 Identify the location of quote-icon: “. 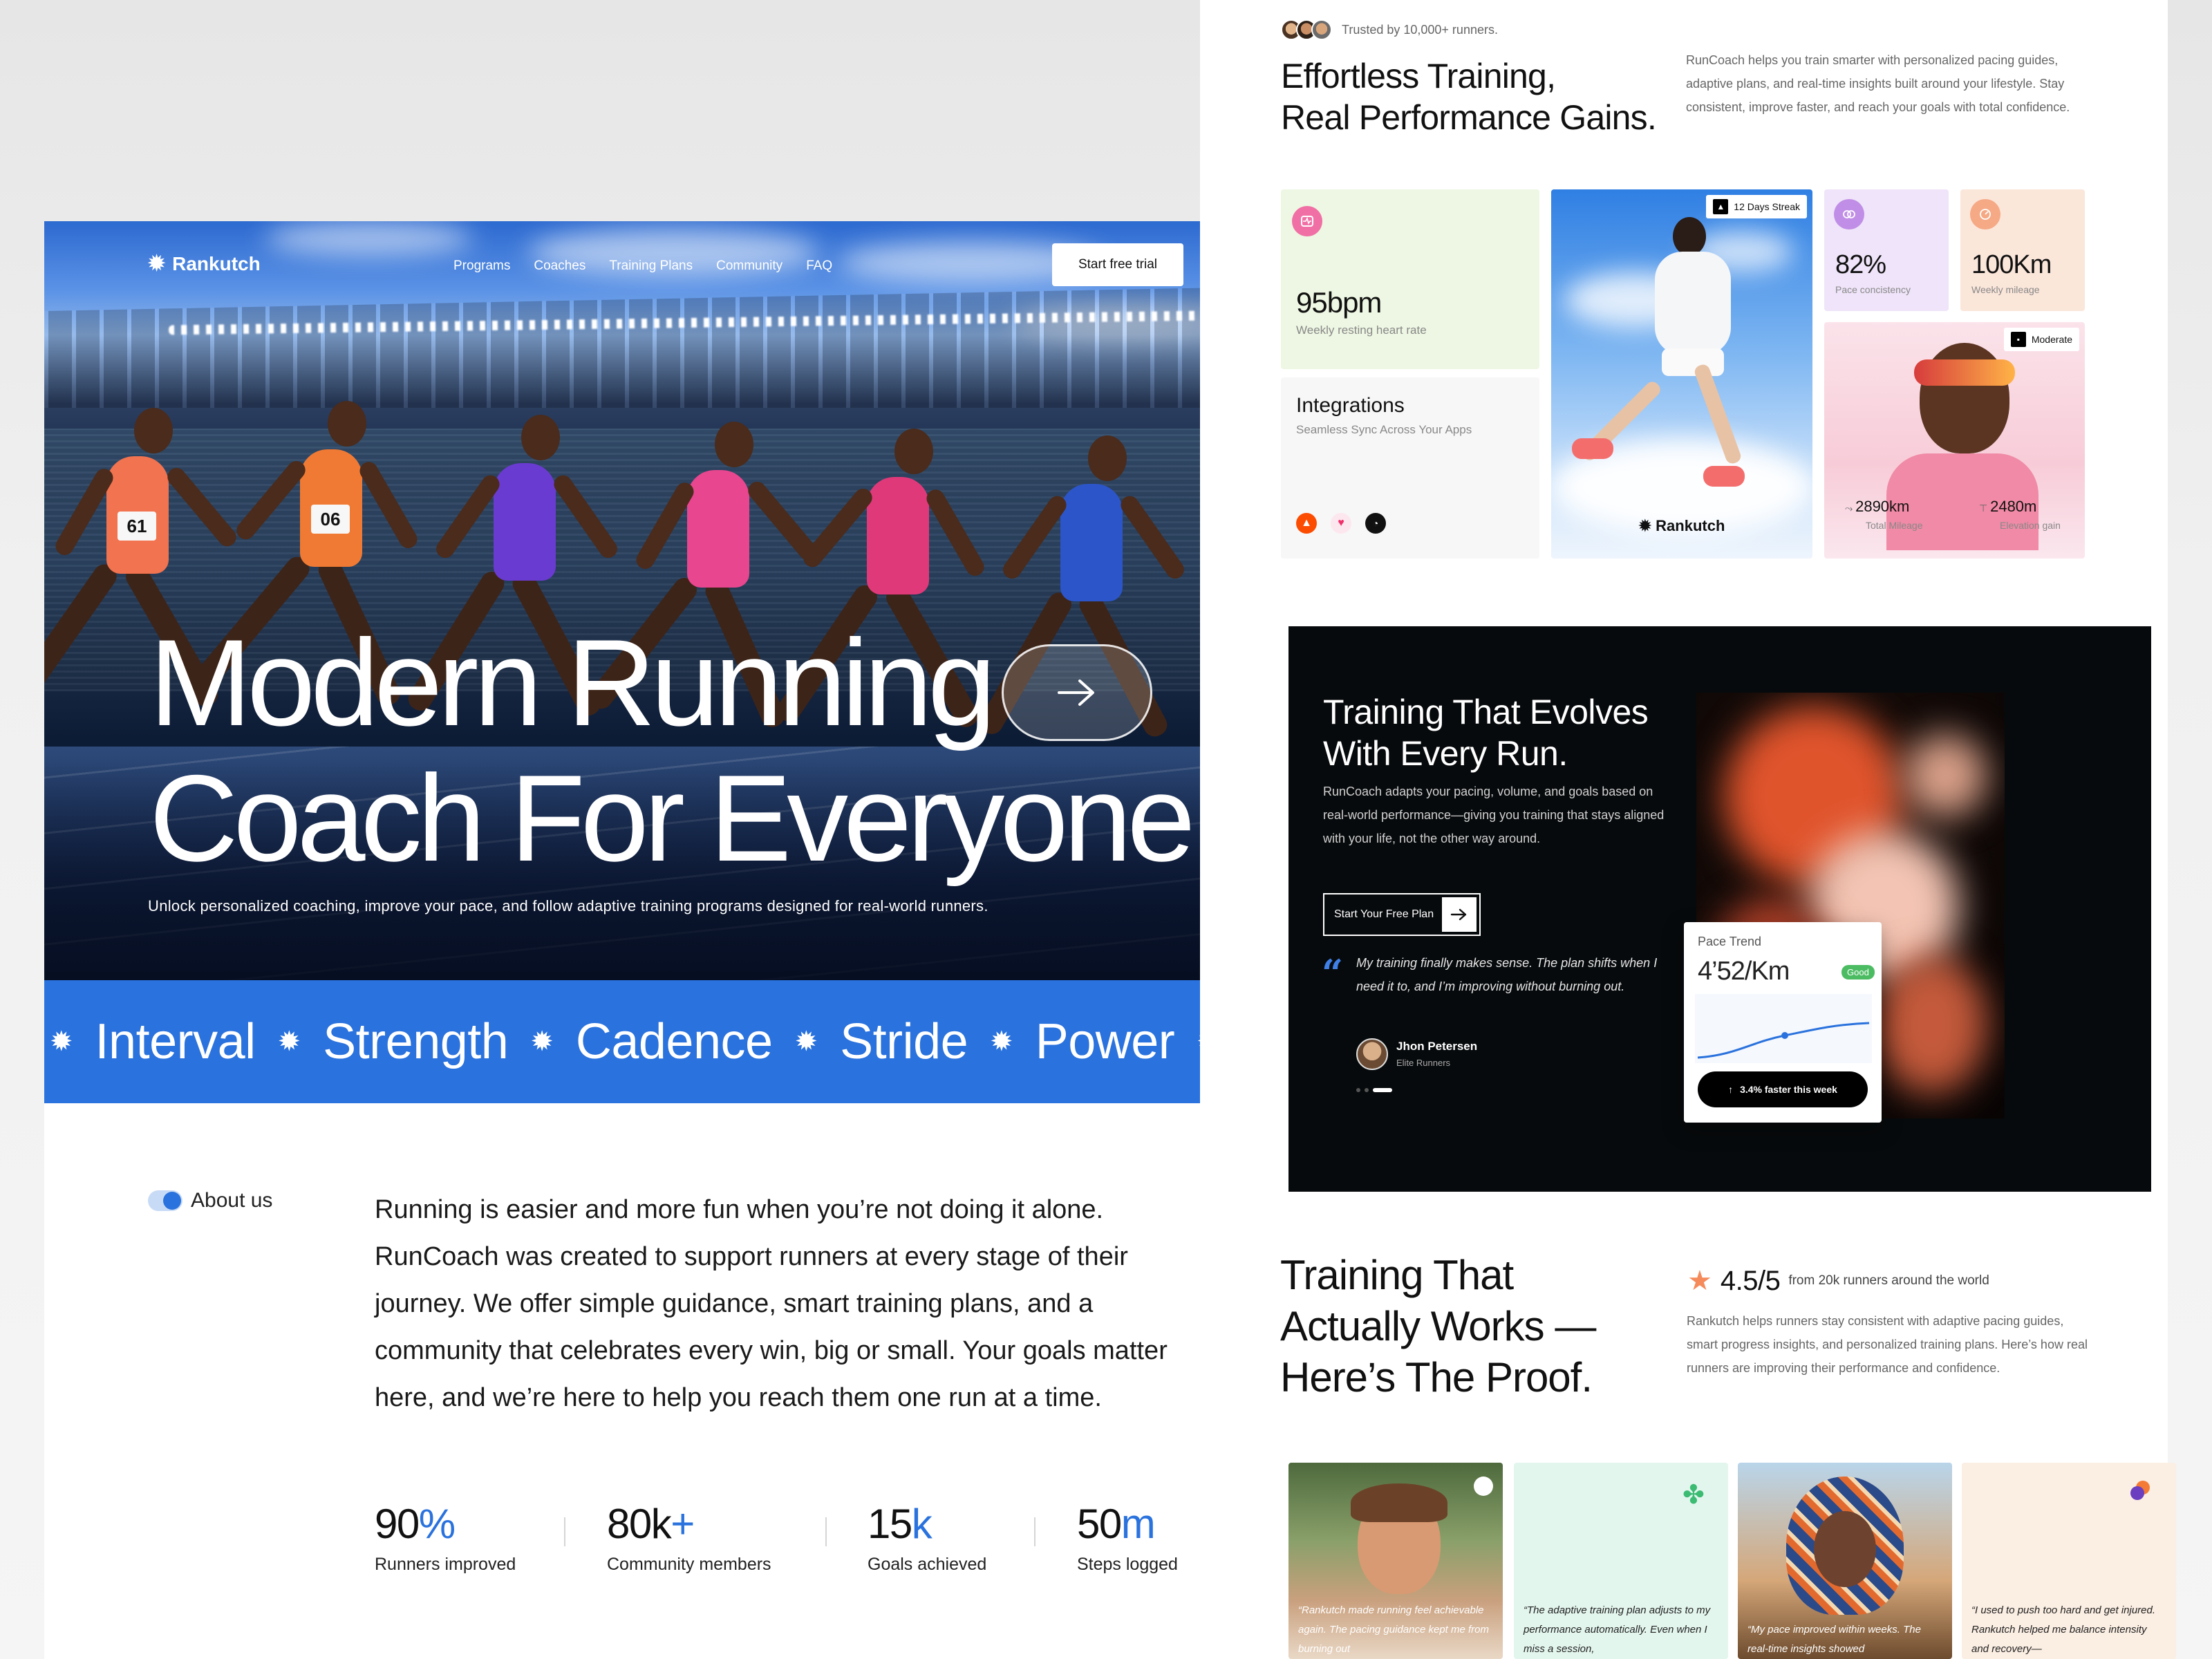
(1333, 973).